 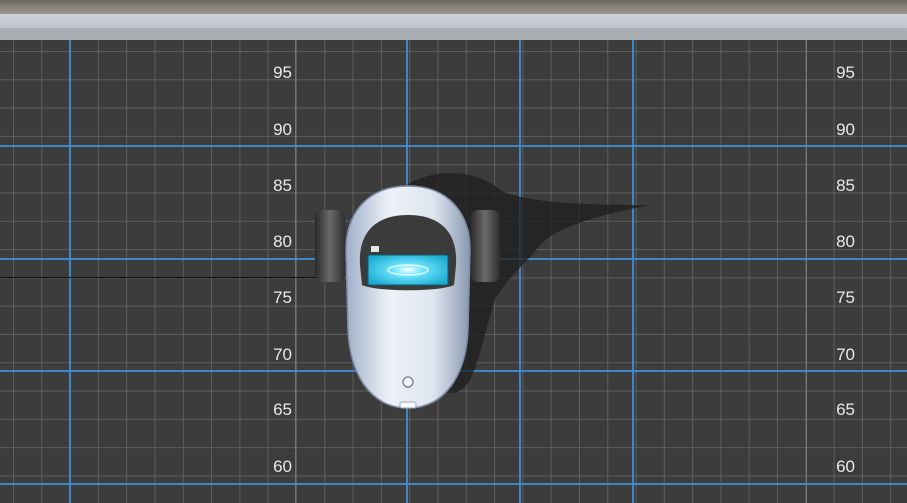 What do you see at coordinates (375, 249) in the screenshot?
I see `display-indicator` at bounding box center [375, 249].